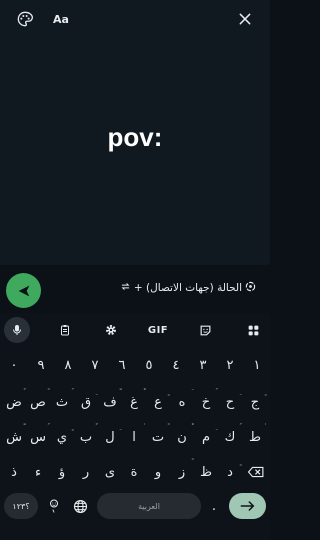 This screenshot has height=540, width=320. What do you see at coordinates (14, 365) in the screenshot?
I see `key-0: ٠` at bounding box center [14, 365].